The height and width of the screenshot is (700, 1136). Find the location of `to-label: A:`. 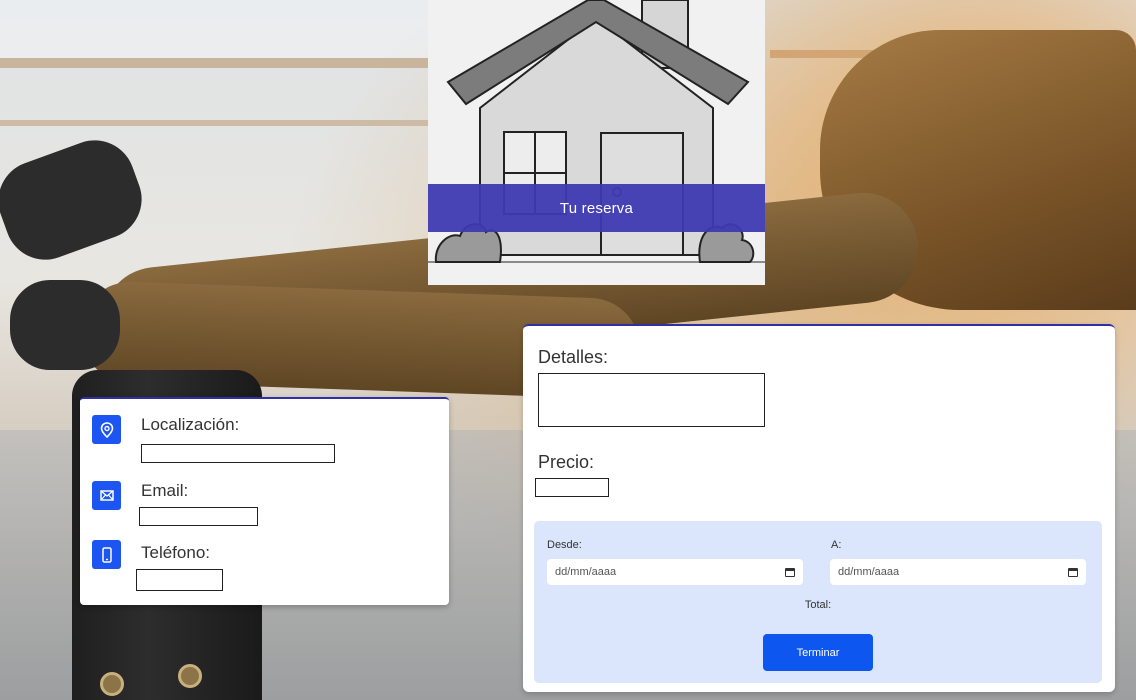

to-label: A: is located at coordinates (836, 545).